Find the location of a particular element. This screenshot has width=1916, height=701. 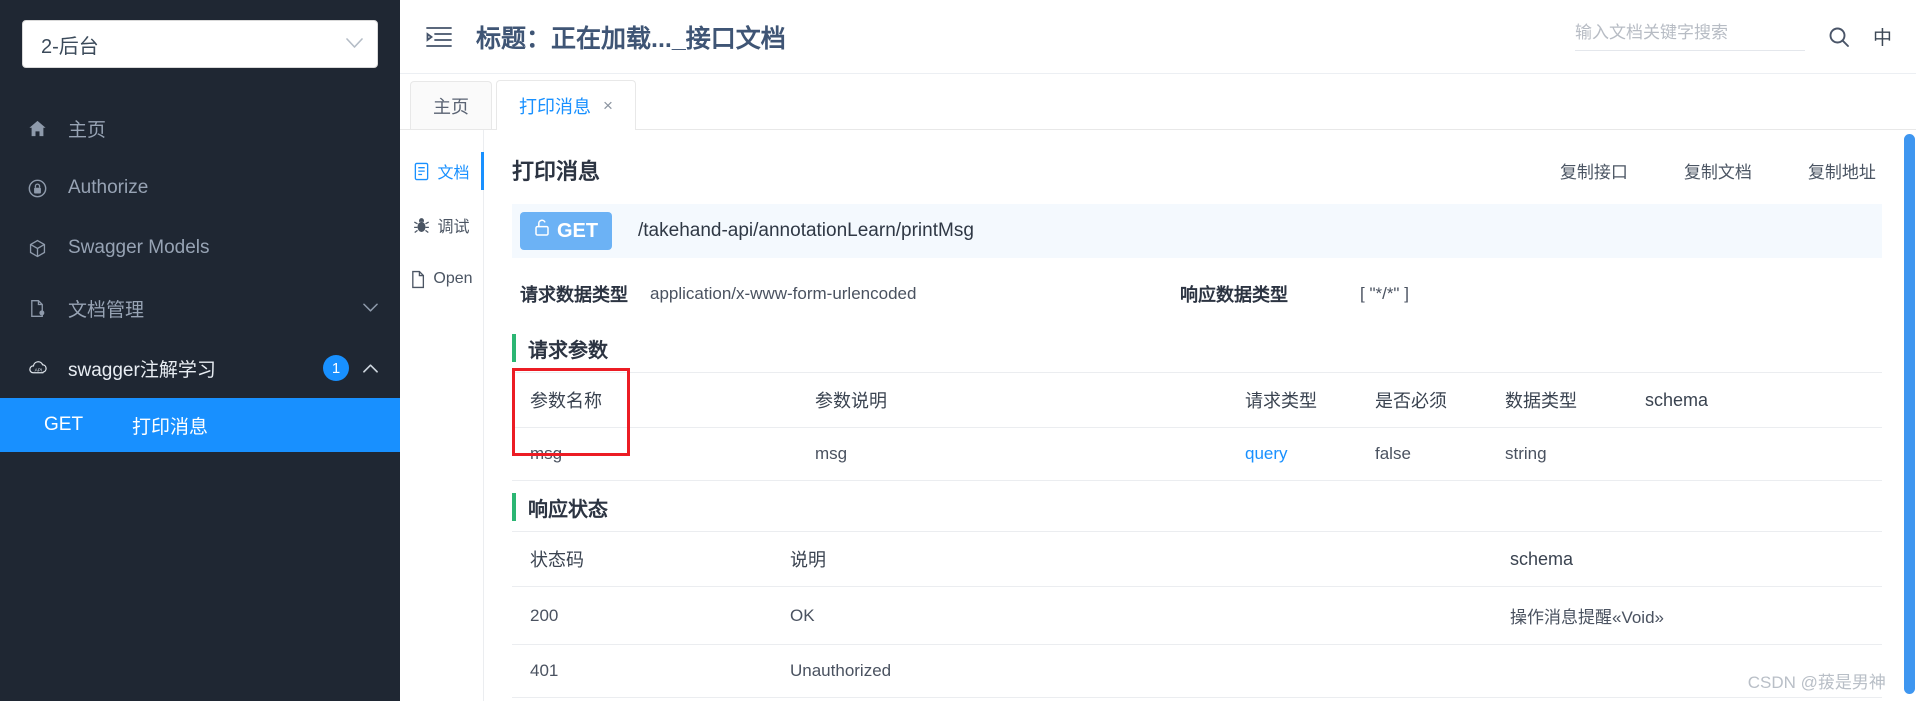

sidebar-item-doc-management: 文档管理 is located at coordinates (200, 308).